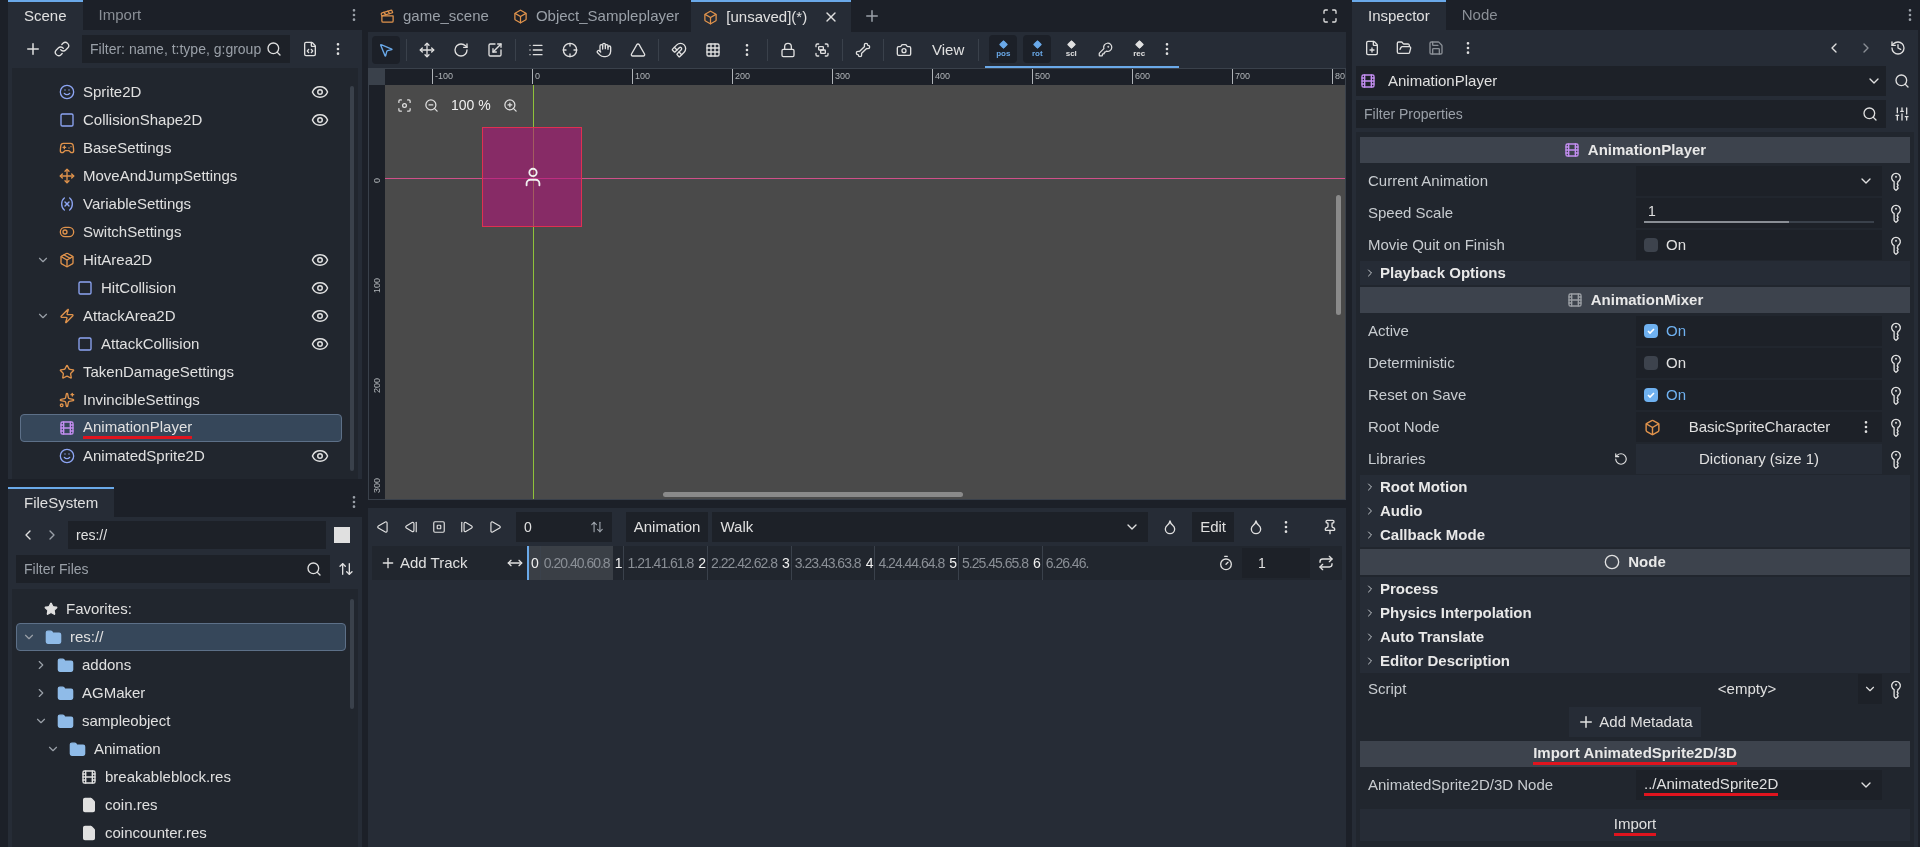  Describe the element at coordinates (411, 527) in the screenshot. I see `step-back-icon` at that location.